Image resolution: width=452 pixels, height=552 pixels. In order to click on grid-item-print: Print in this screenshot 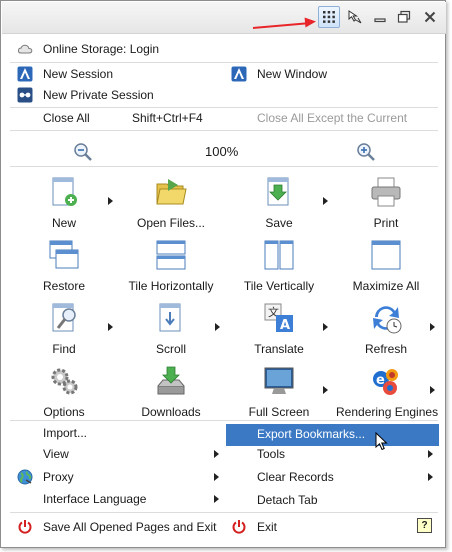, I will do `click(386, 202)`.